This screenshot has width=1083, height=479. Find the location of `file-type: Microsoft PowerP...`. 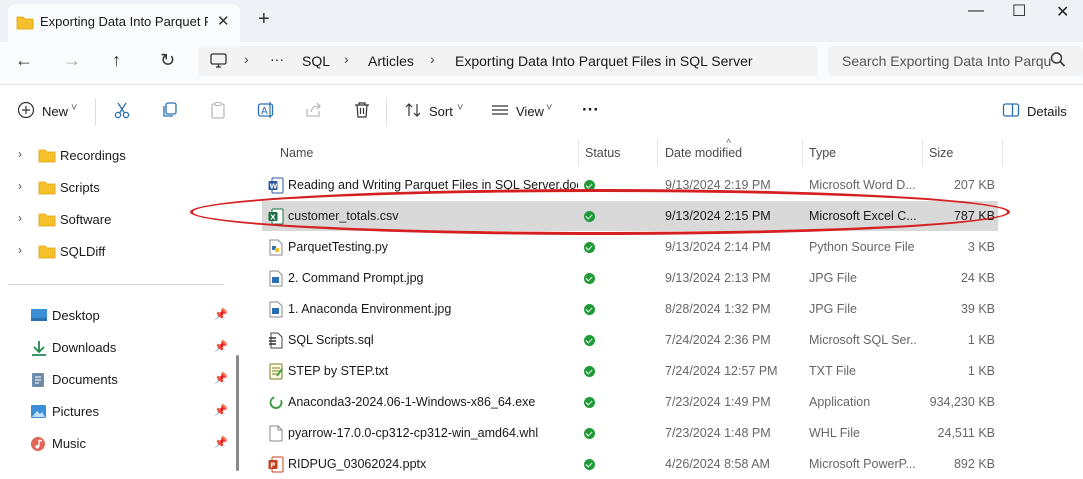

file-type: Microsoft PowerP... is located at coordinates (862, 464).